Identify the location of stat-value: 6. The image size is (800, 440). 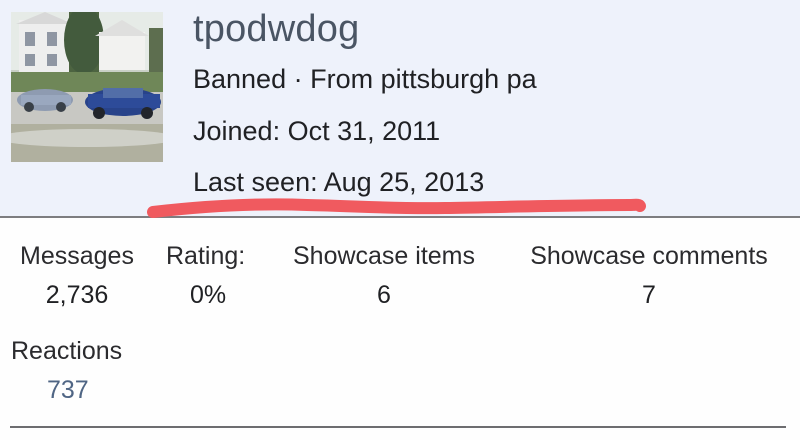
(384, 295).